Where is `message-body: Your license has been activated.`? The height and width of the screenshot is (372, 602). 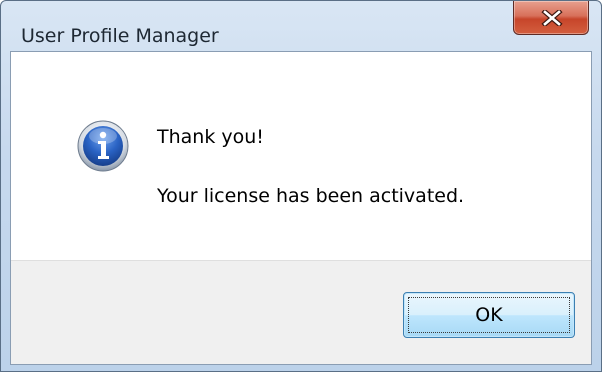 message-body: Your license has been activated. is located at coordinates (311, 196).